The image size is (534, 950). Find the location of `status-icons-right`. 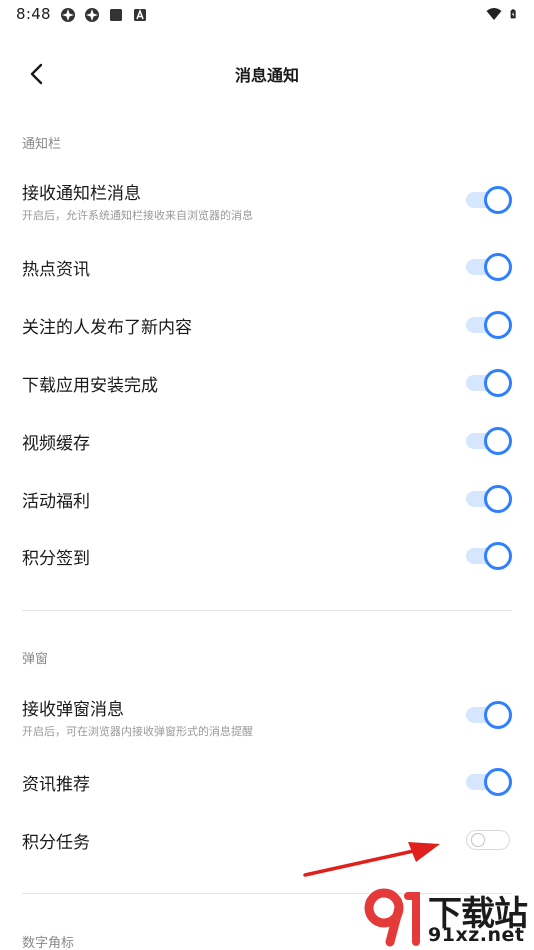

status-icons-right is located at coordinates (503, 14).